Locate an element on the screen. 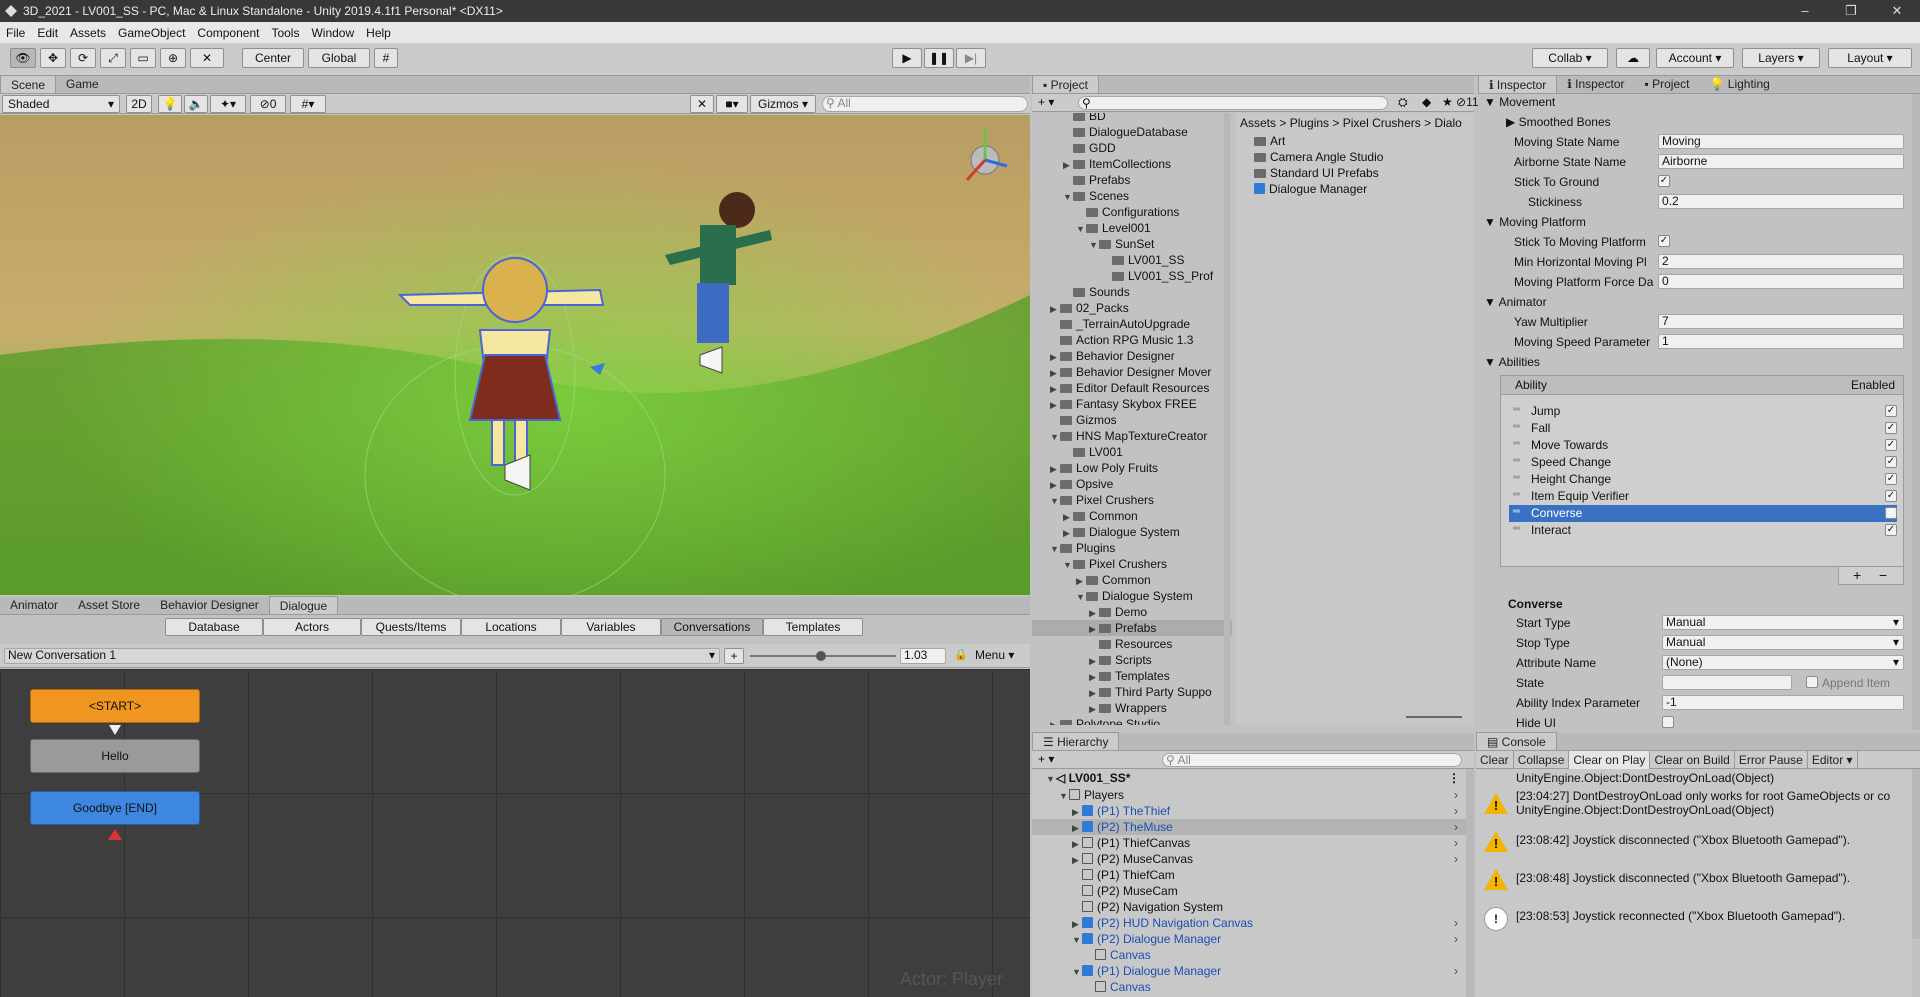 This screenshot has height=997, width=1920. transform-tool-icon: ⊕ is located at coordinates (173, 58).